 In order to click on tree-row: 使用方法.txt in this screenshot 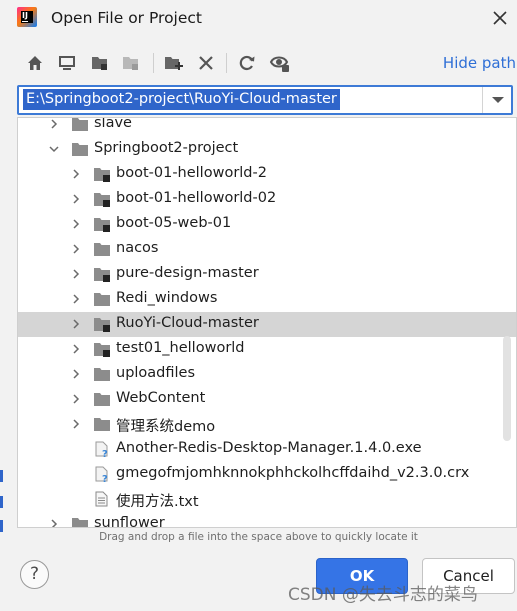, I will do `click(267, 499)`.